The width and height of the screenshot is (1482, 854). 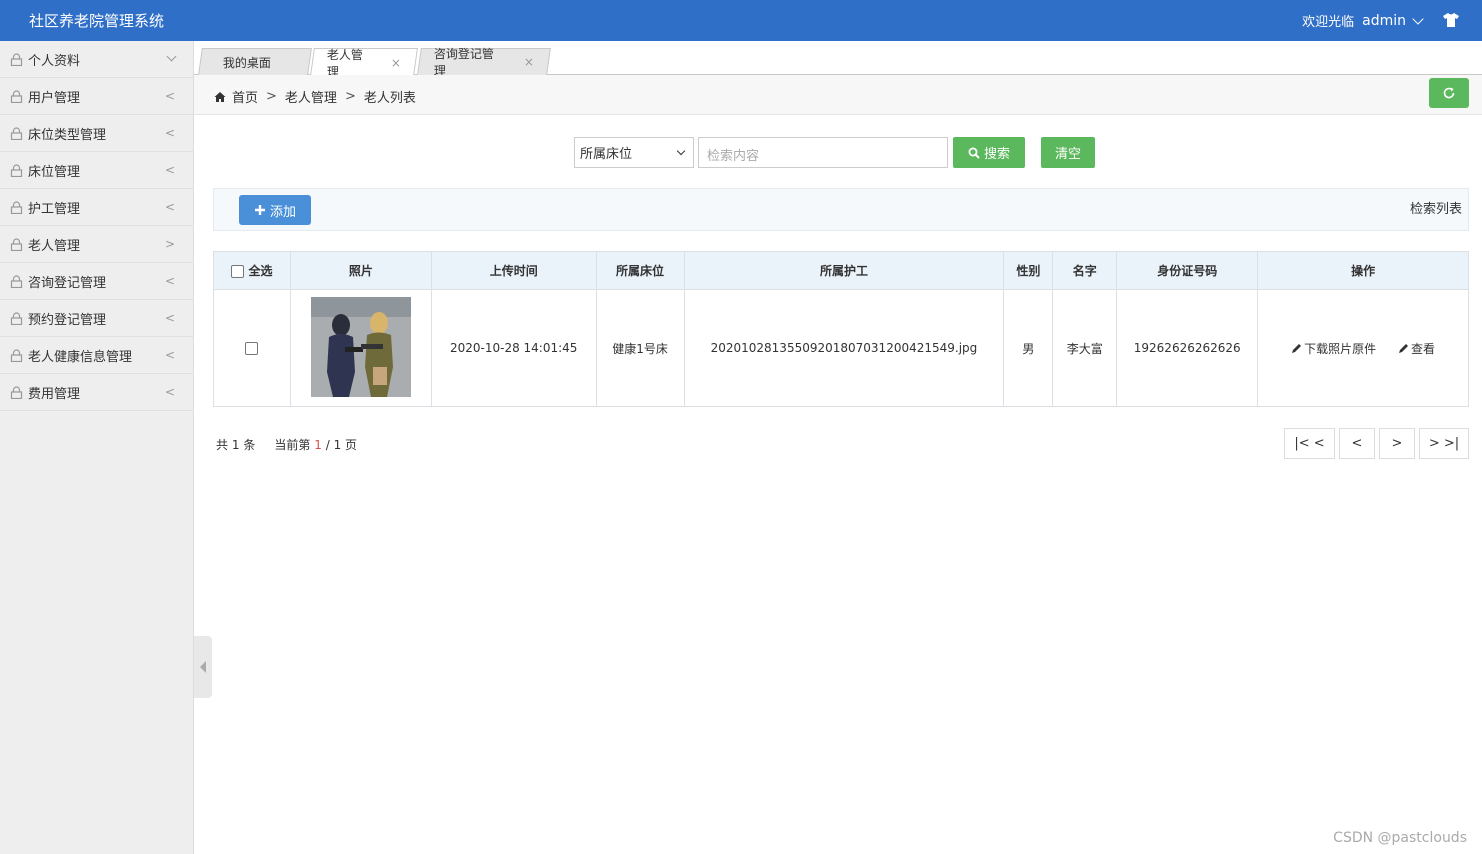 I want to click on table-header-row: 全选 照片 上传时间 所属床位 所属护工 性别 名字 身份证号码 操作, so click(x=841, y=270).